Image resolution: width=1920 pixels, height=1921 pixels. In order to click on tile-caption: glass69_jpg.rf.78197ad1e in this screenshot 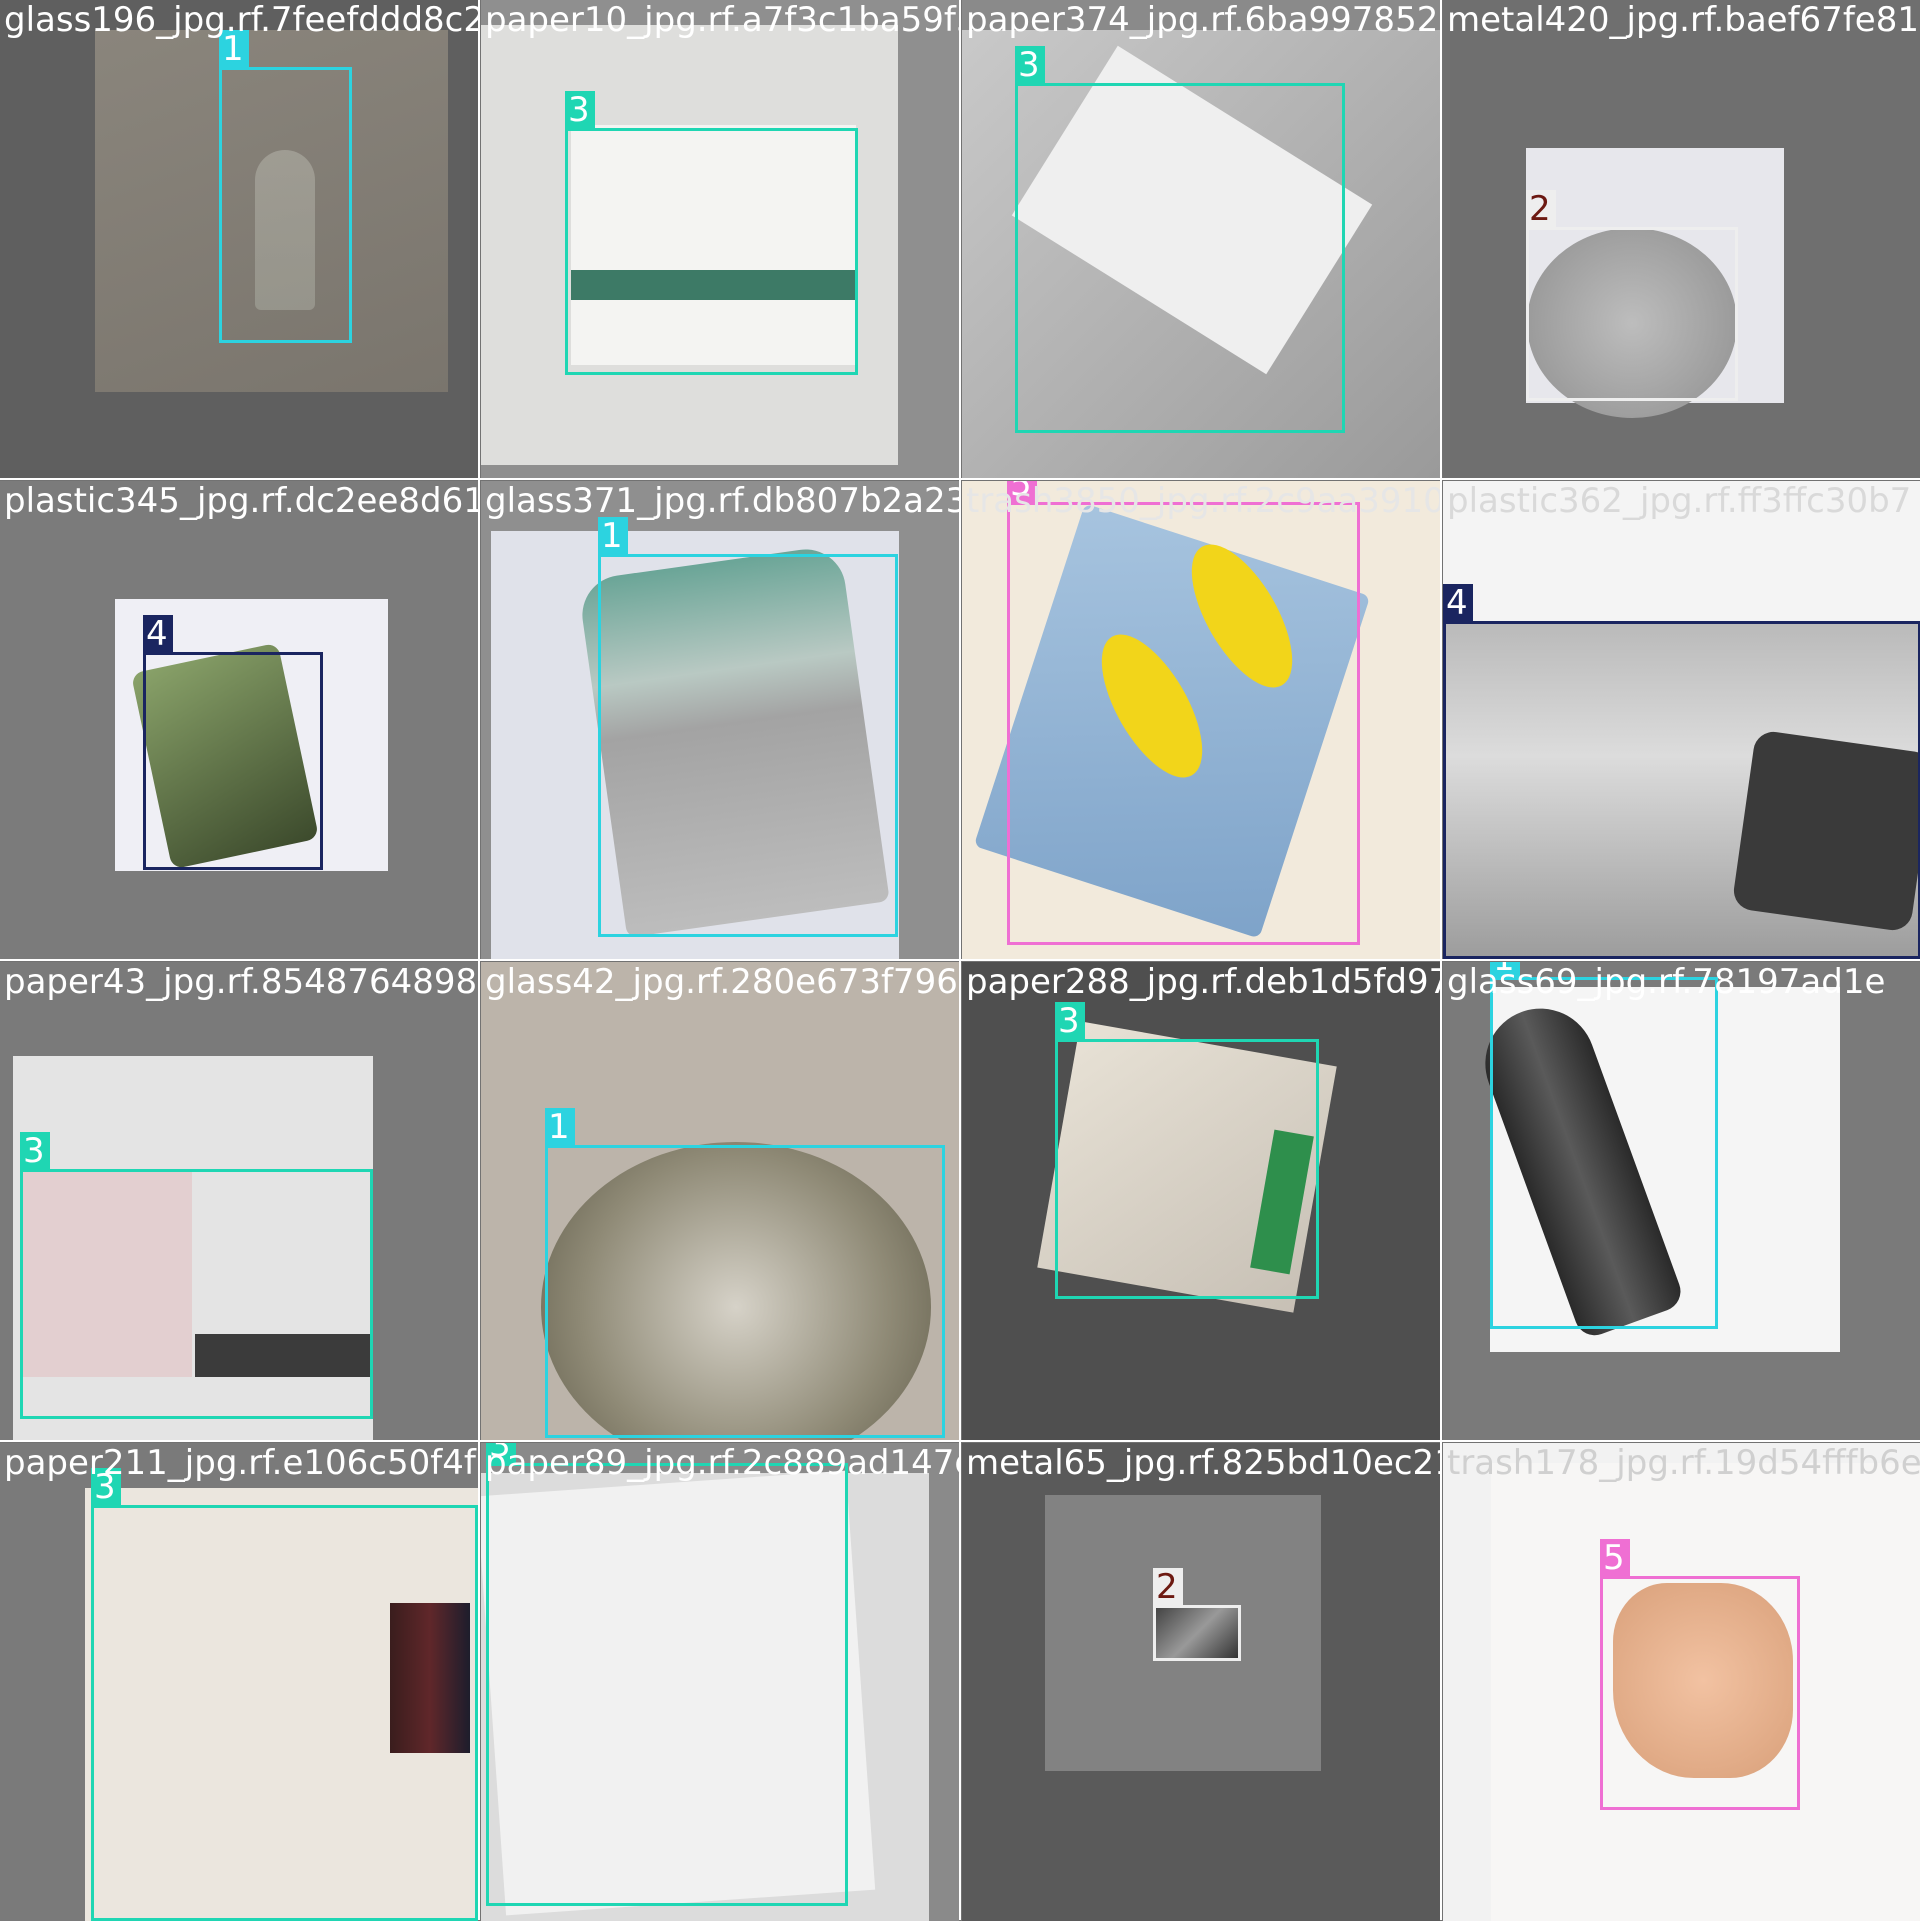, I will do `click(1666, 982)`.